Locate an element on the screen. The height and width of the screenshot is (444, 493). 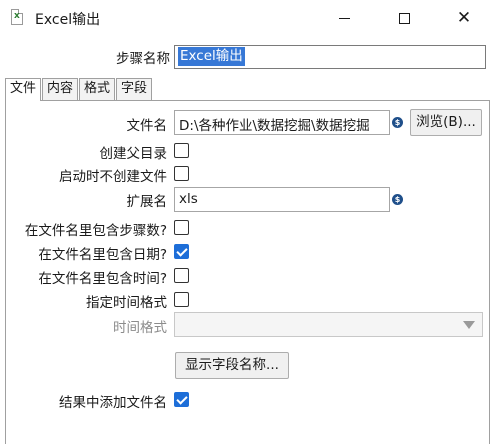
window-title: Excel输出 is located at coordinates (68, 20).